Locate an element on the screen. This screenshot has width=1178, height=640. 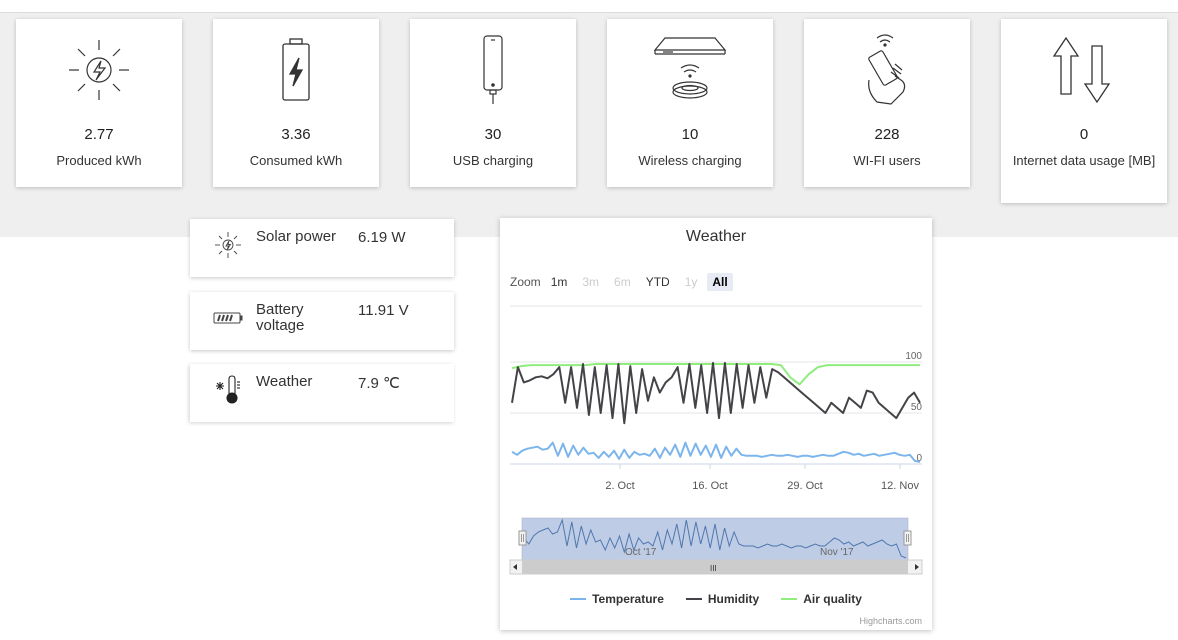
x-tick-label: 12. Nov is located at coordinates (900, 486).